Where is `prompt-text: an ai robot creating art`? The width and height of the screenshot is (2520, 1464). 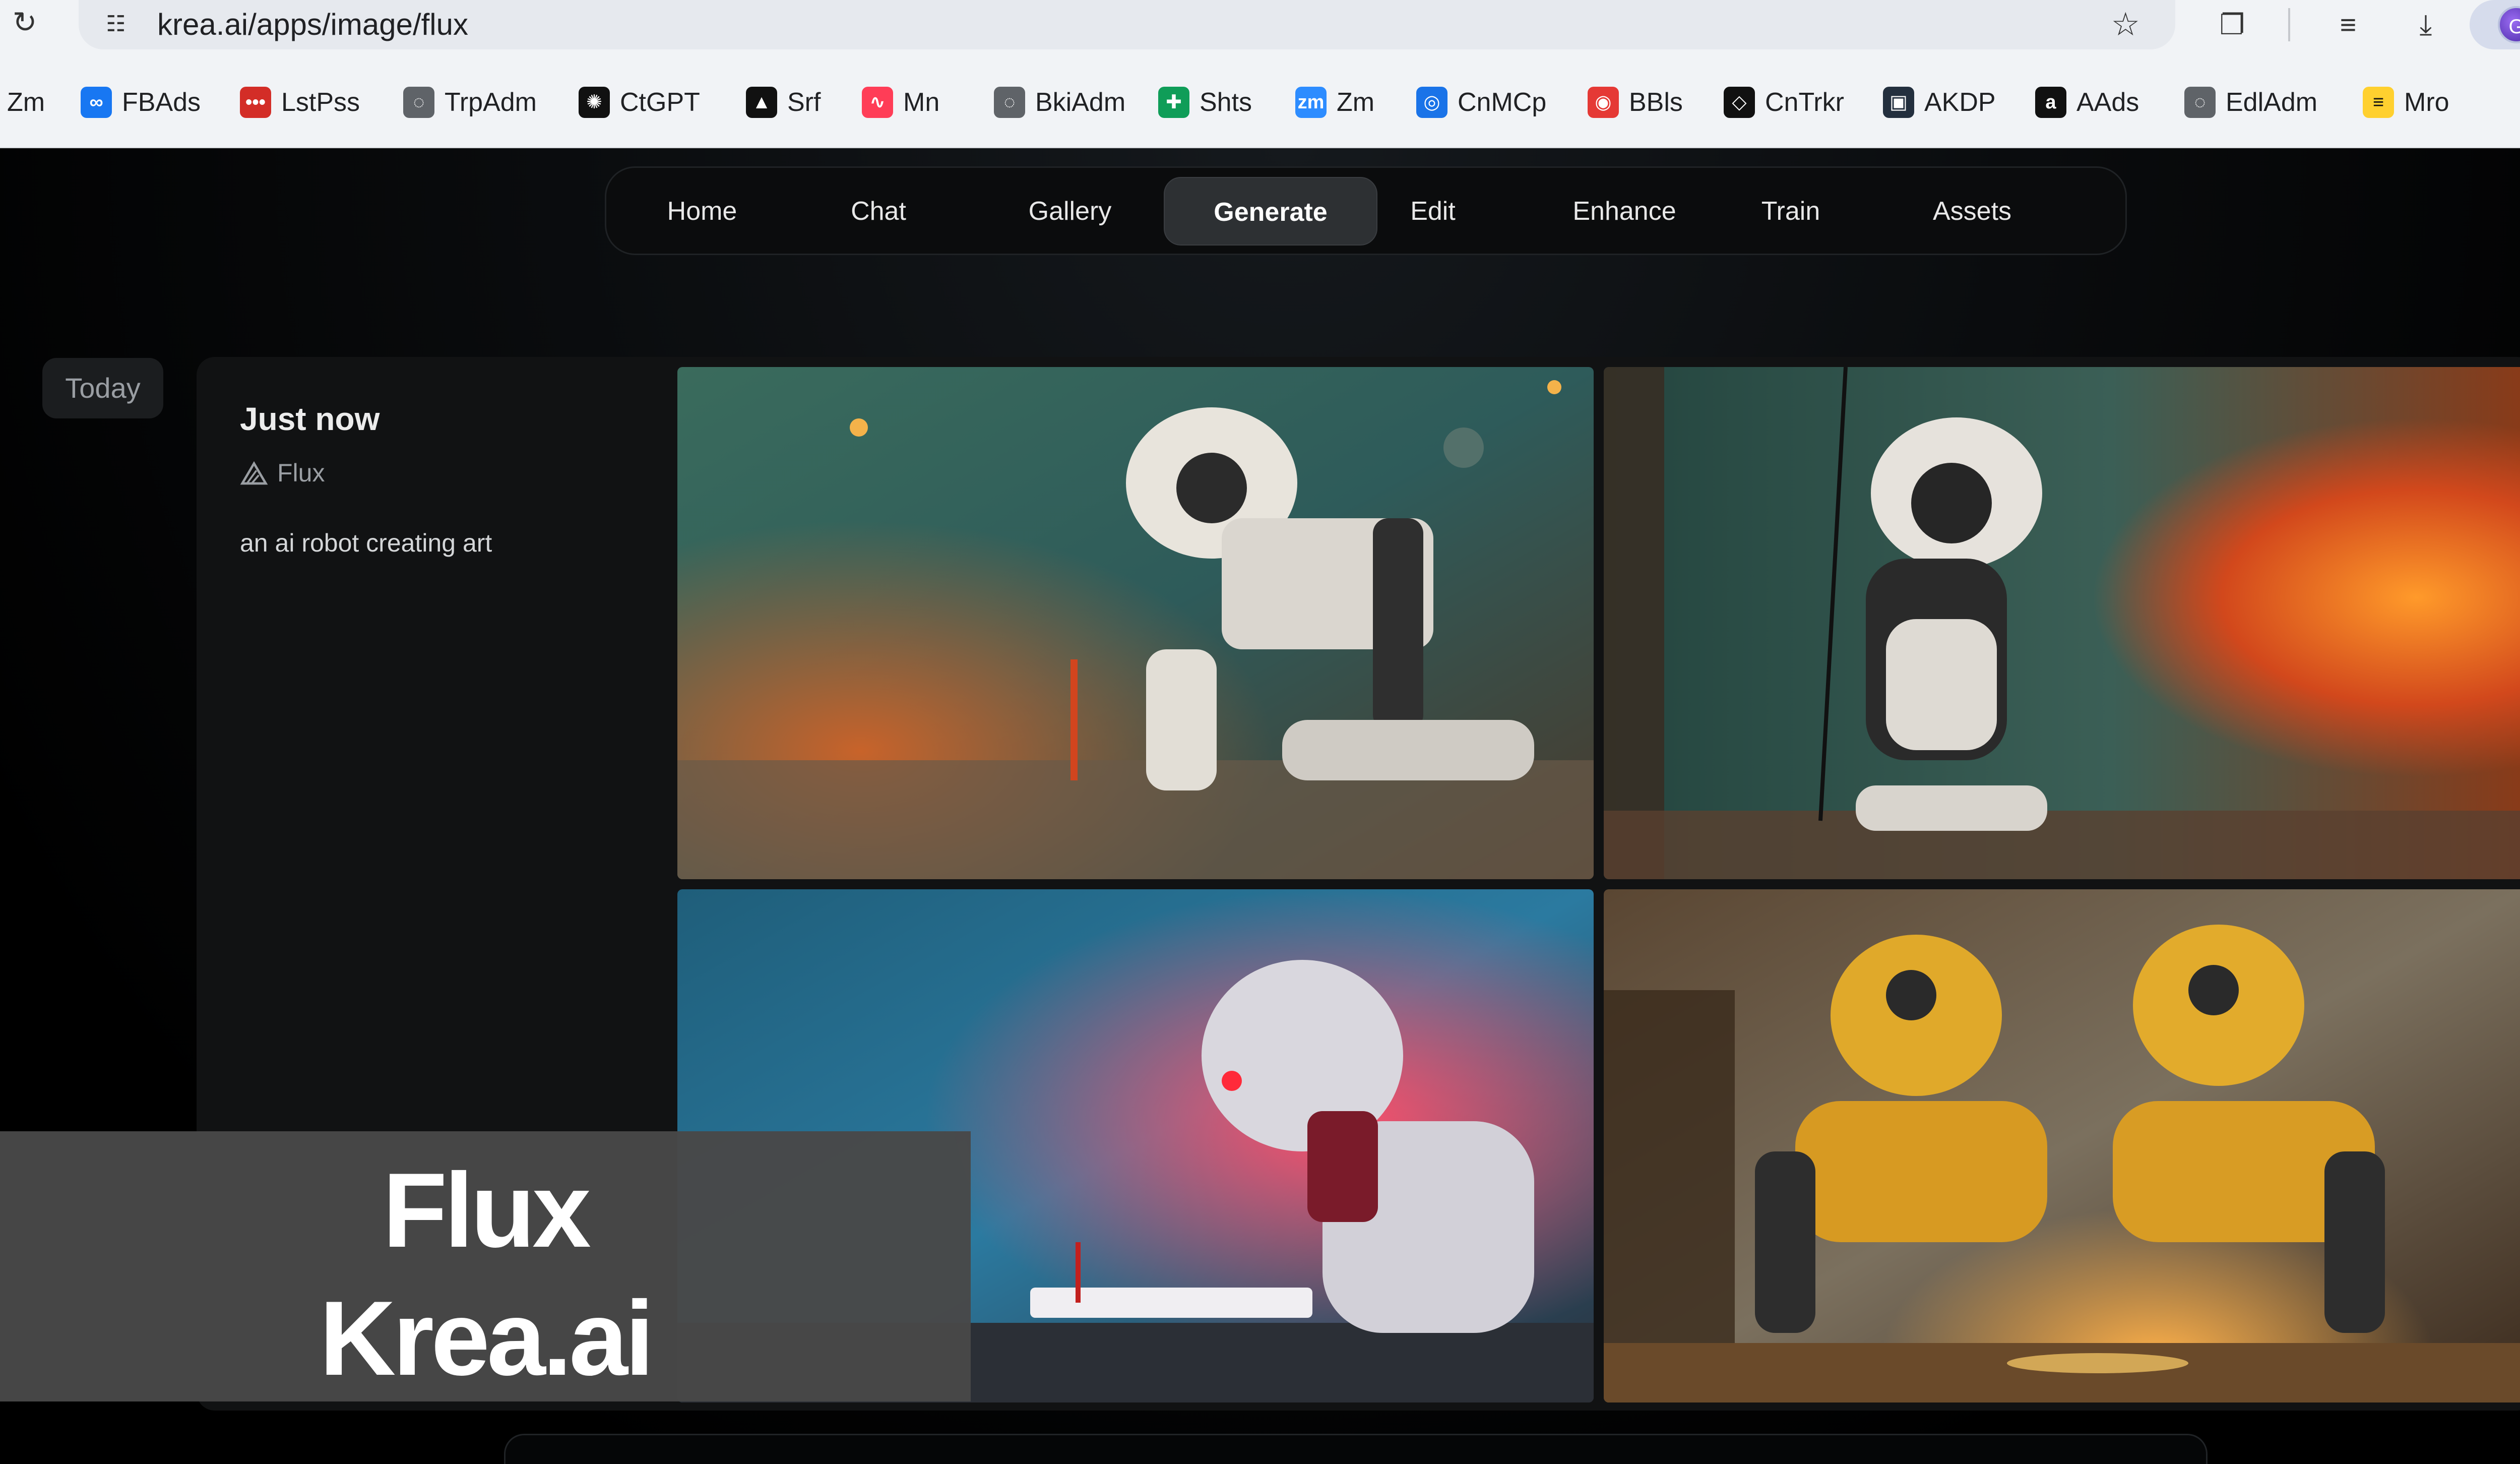
prompt-text: an ai robot creating art is located at coordinates (366, 543).